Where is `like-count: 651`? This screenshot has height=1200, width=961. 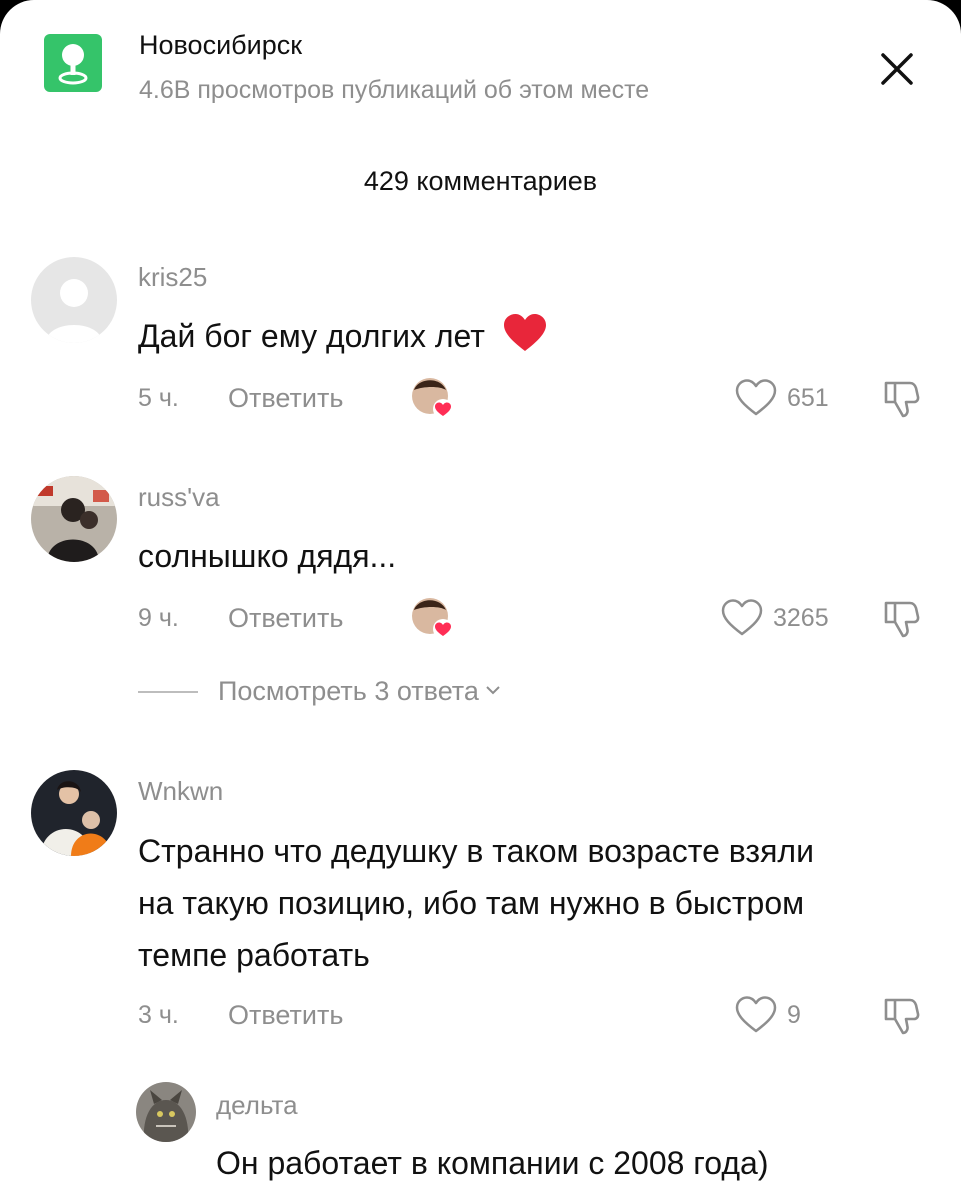 like-count: 651 is located at coordinates (808, 398).